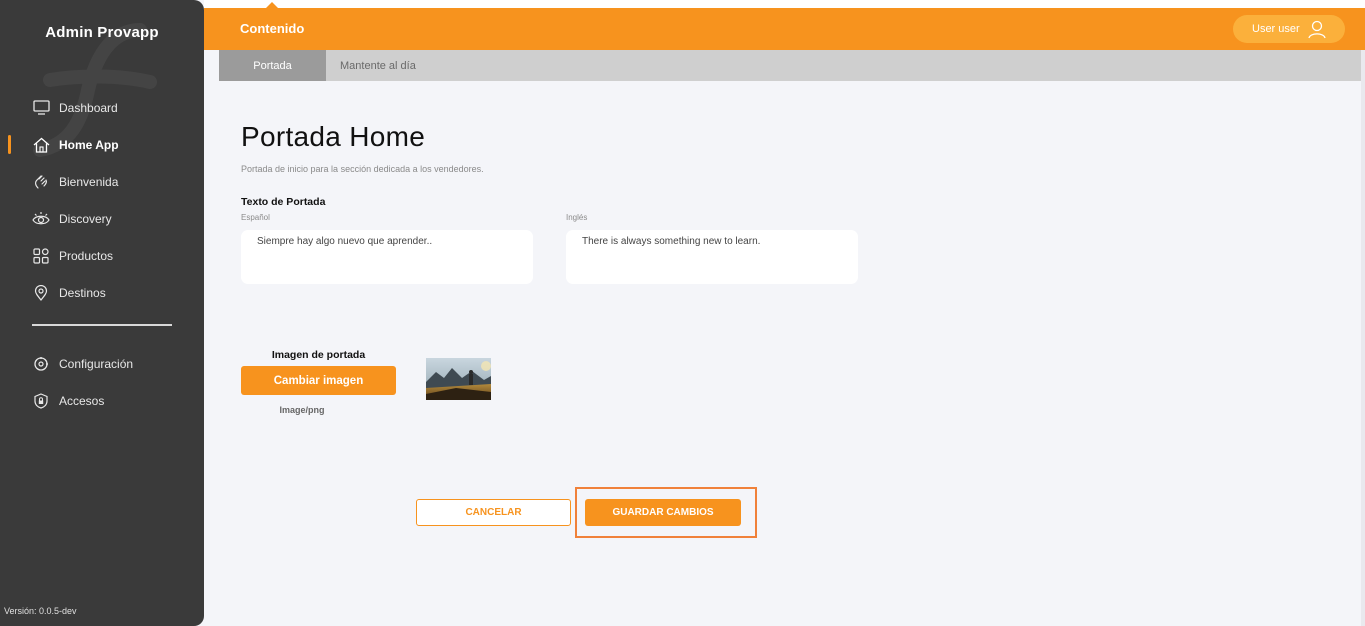 This screenshot has height=626, width=1365. What do you see at coordinates (283, 202) in the screenshot?
I see `section-label-texto-portada: Texto de Portada` at bounding box center [283, 202].